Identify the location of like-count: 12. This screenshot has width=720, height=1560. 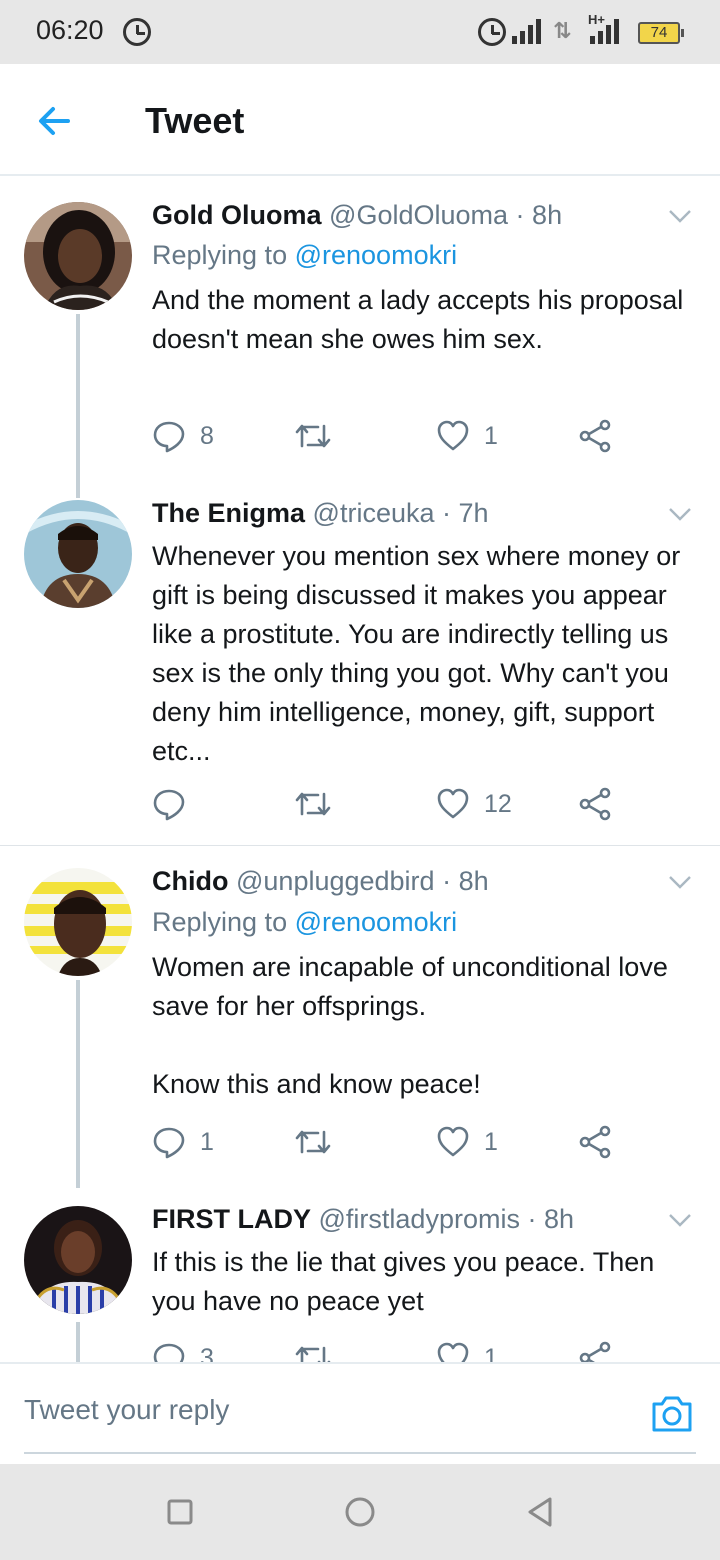
(498, 803).